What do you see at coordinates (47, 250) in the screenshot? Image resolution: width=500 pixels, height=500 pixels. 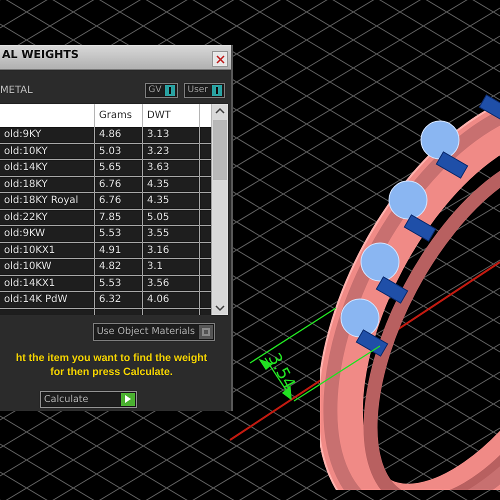 I see `table-cell: old:10KX1` at bounding box center [47, 250].